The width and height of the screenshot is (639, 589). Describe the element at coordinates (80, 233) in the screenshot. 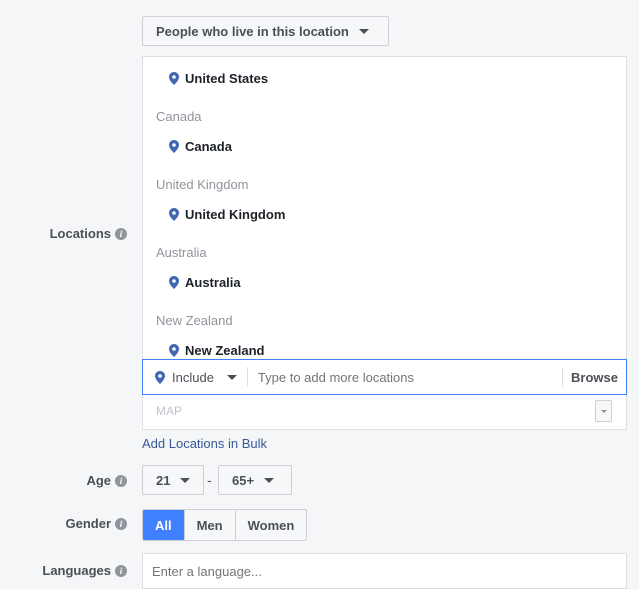

I see `locations-label-text: Locations` at that location.